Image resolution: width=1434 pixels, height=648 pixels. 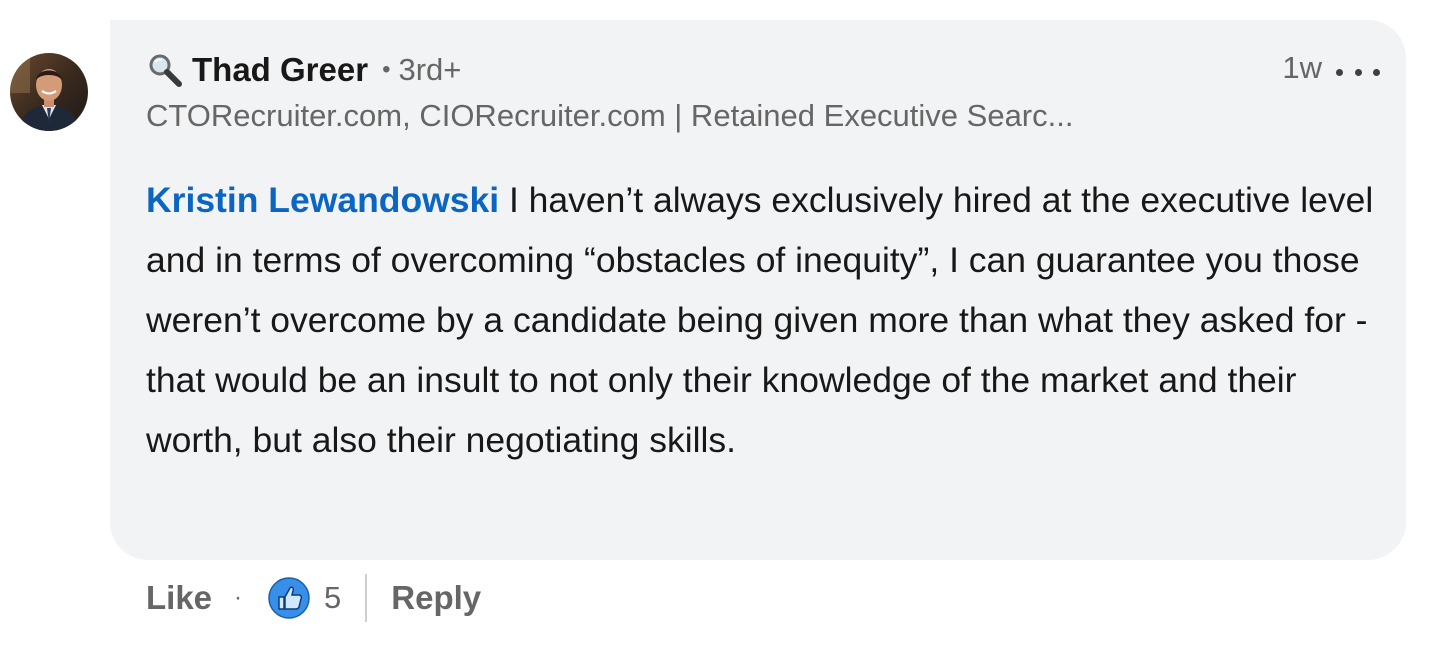 What do you see at coordinates (313, 598) in the screenshot?
I see `comment-actions: Like · 5 Reply` at bounding box center [313, 598].